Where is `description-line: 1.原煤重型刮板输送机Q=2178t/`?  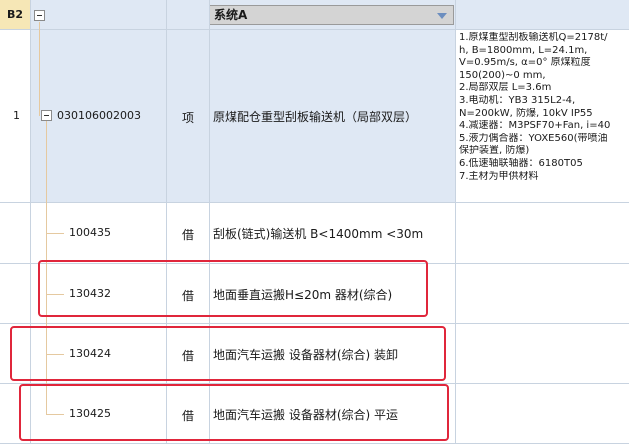 description-line: 1.原煤重型刮板输送机Q=2178t/ is located at coordinates (533, 37).